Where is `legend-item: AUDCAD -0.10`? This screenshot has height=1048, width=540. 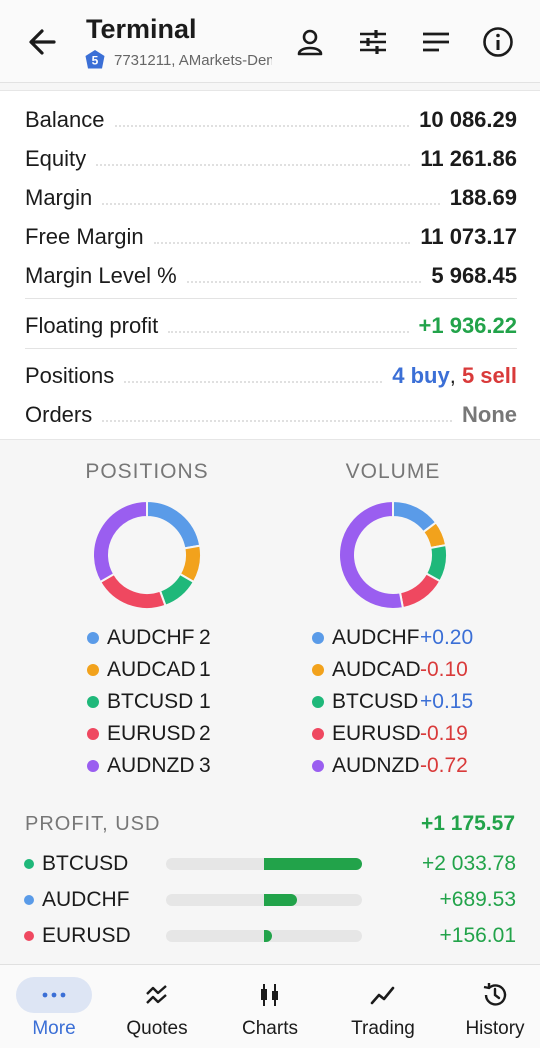
legend-item: AUDCAD -0.10 is located at coordinates (390, 670).